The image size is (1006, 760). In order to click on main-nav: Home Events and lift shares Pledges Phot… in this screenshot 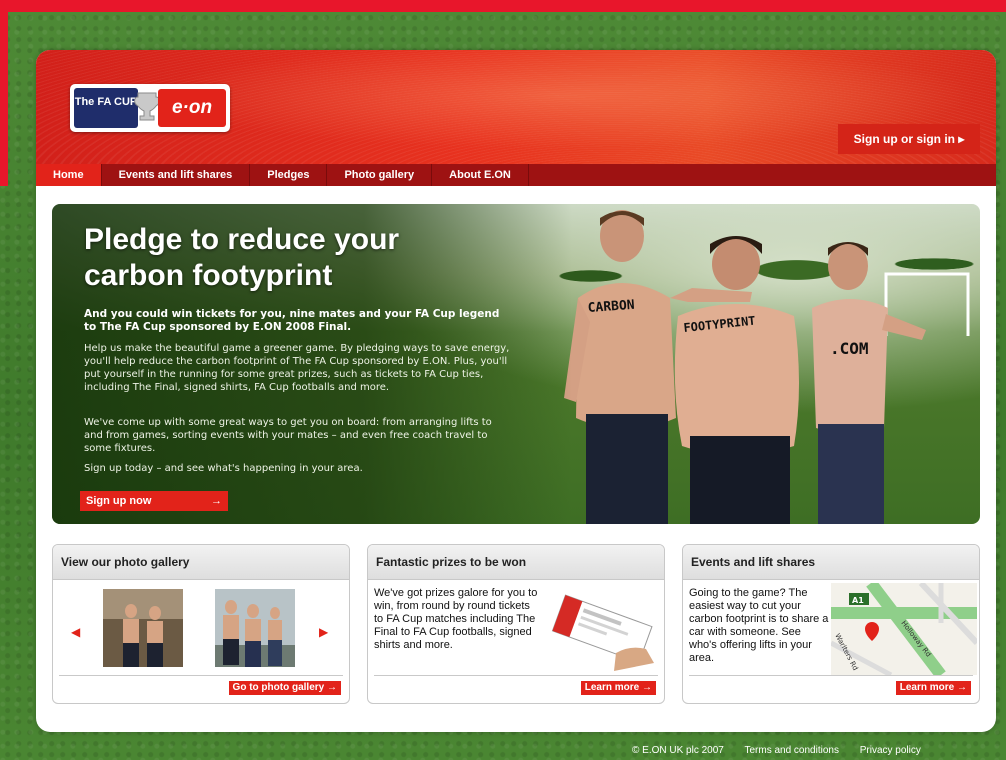, I will do `click(516, 175)`.